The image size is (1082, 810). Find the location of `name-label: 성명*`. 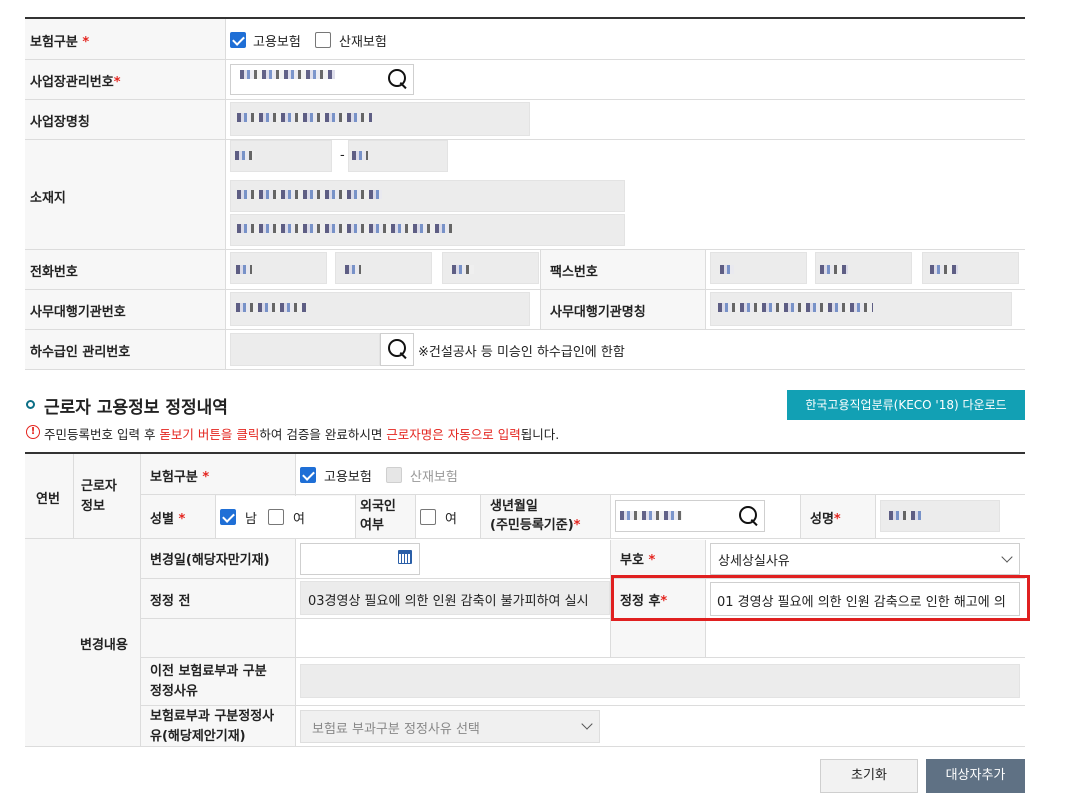

name-label: 성명* is located at coordinates (825, 519).